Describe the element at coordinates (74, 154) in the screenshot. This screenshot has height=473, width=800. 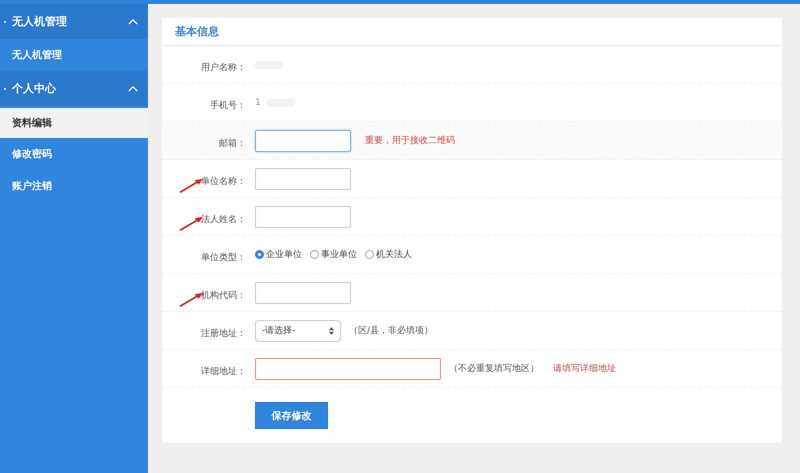
I see `sidebar-item: 修改密码` at that location.